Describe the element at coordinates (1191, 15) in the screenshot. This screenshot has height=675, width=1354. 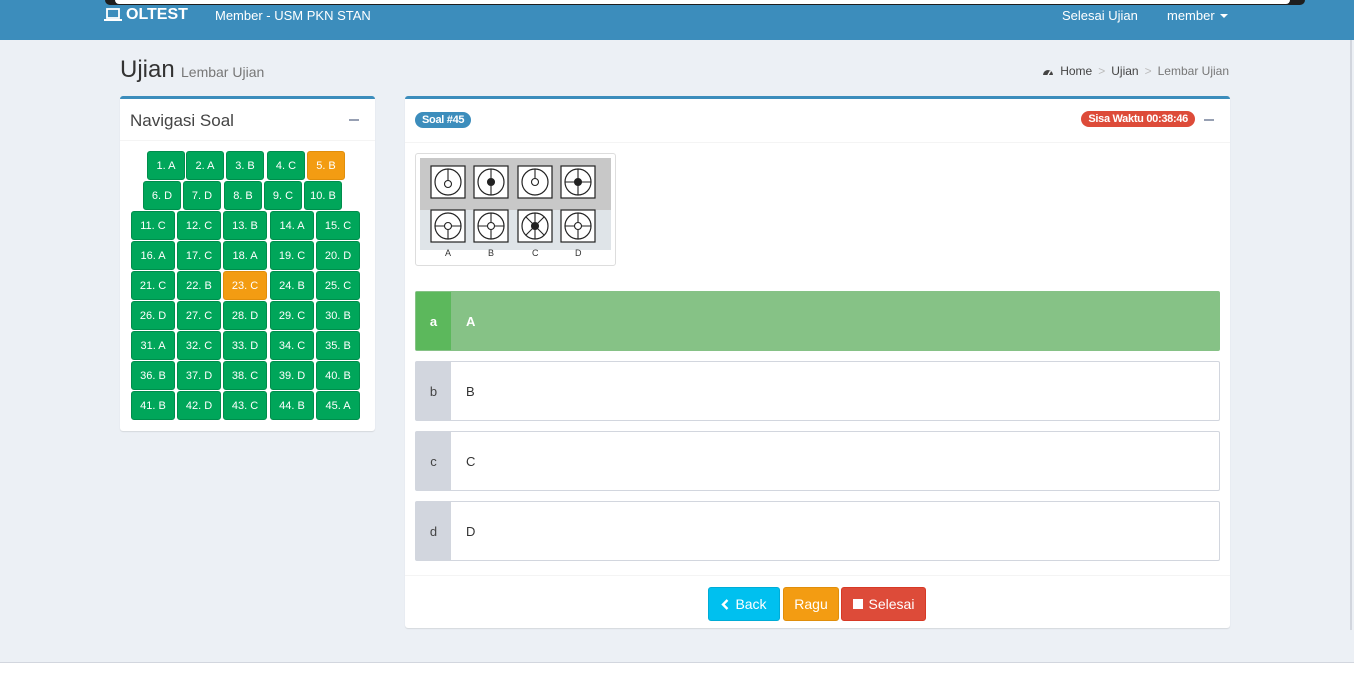
I see `user-menu-label: member` at that location.